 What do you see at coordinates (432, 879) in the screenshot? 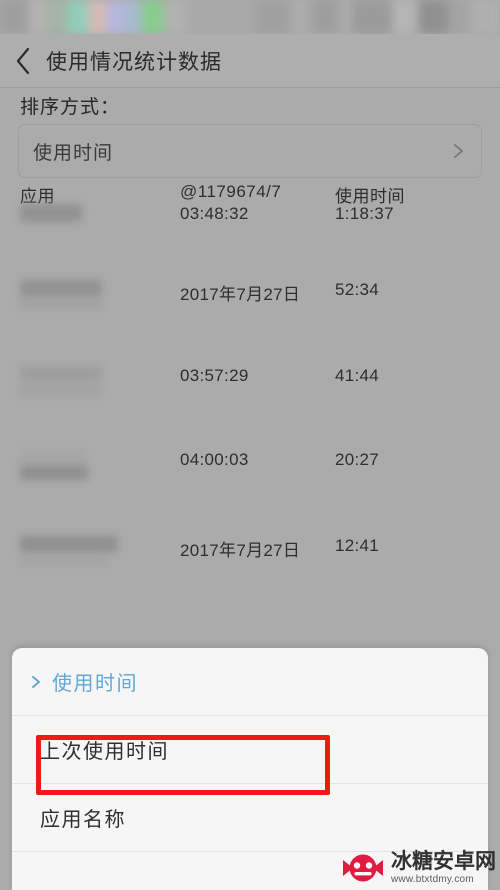
I see `watermark-site-url: www.btxtdmy.com` at bounding box center [432, 879].